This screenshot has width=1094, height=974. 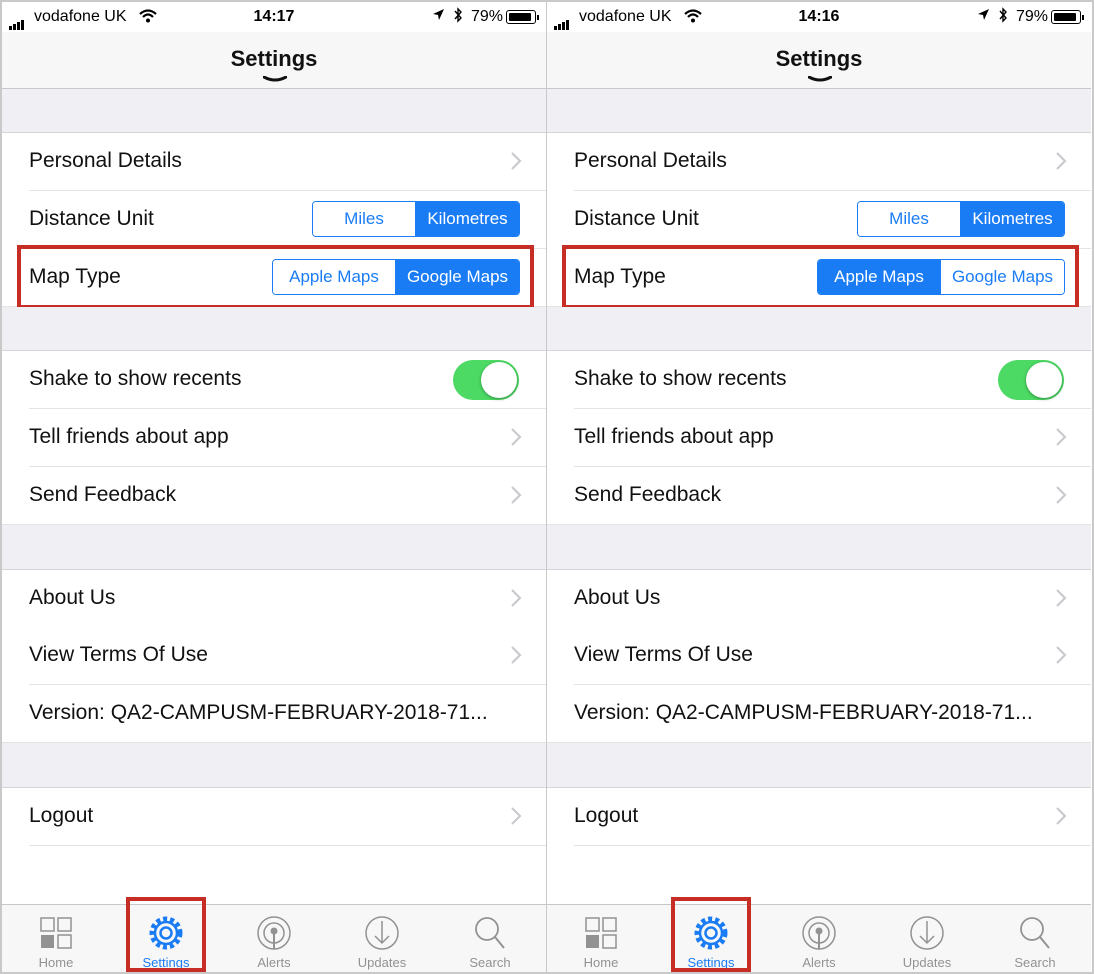 I want to click on navigation-bar: Settings, so click(x=274, y=60).